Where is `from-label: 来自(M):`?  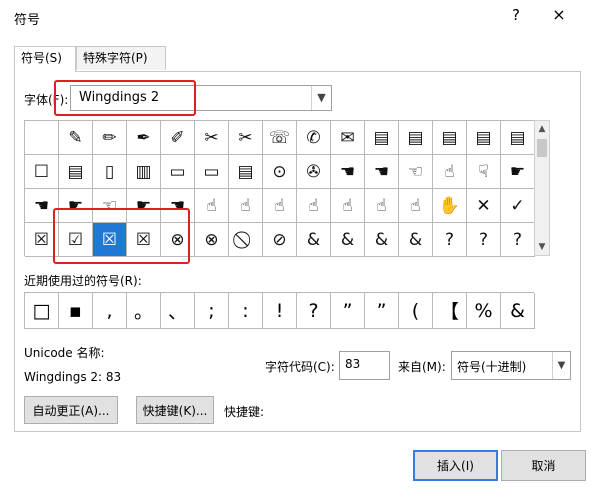 from-label: 来自(M): is located at coordinates (422, 367).